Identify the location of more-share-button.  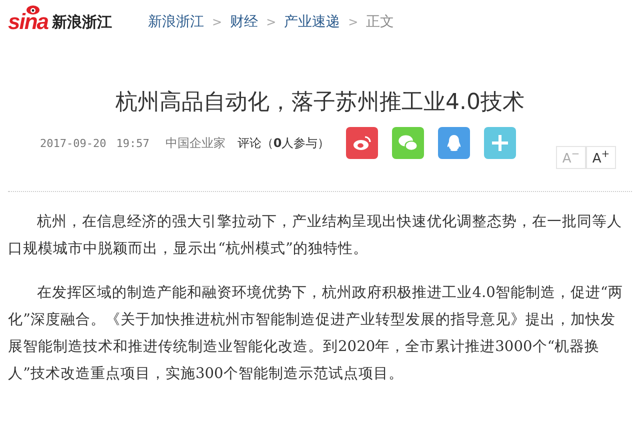
(500, 143).